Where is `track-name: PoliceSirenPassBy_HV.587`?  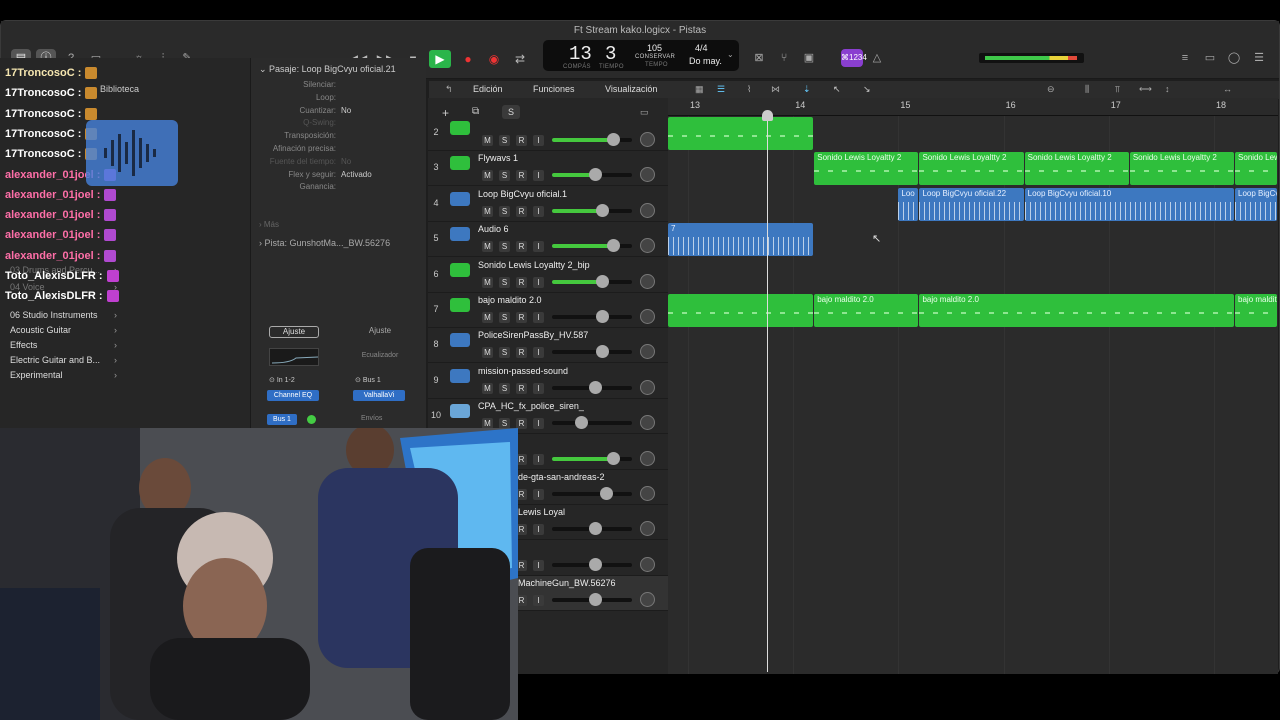 track-name: PoliceSirenPassBy_HV.587 is located at coordinates (533, 335).